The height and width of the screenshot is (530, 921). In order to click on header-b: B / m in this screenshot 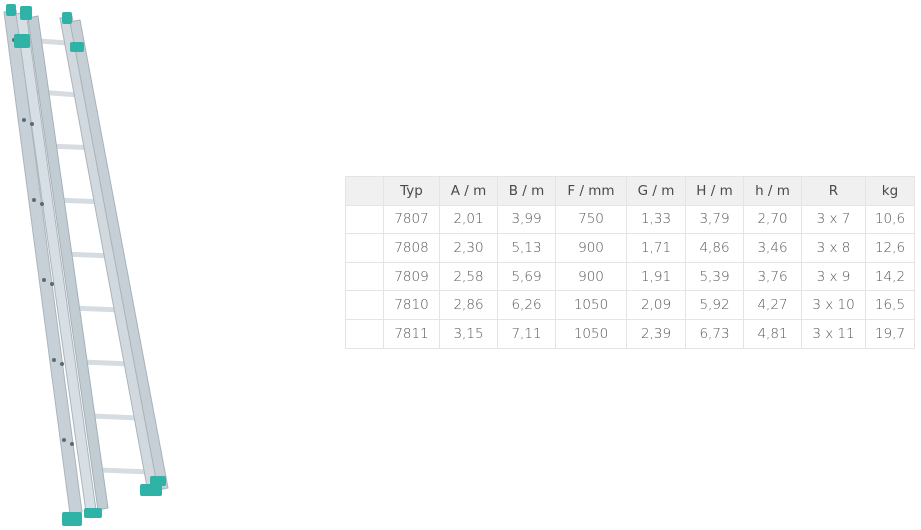, I will do `click(526, 191)`.